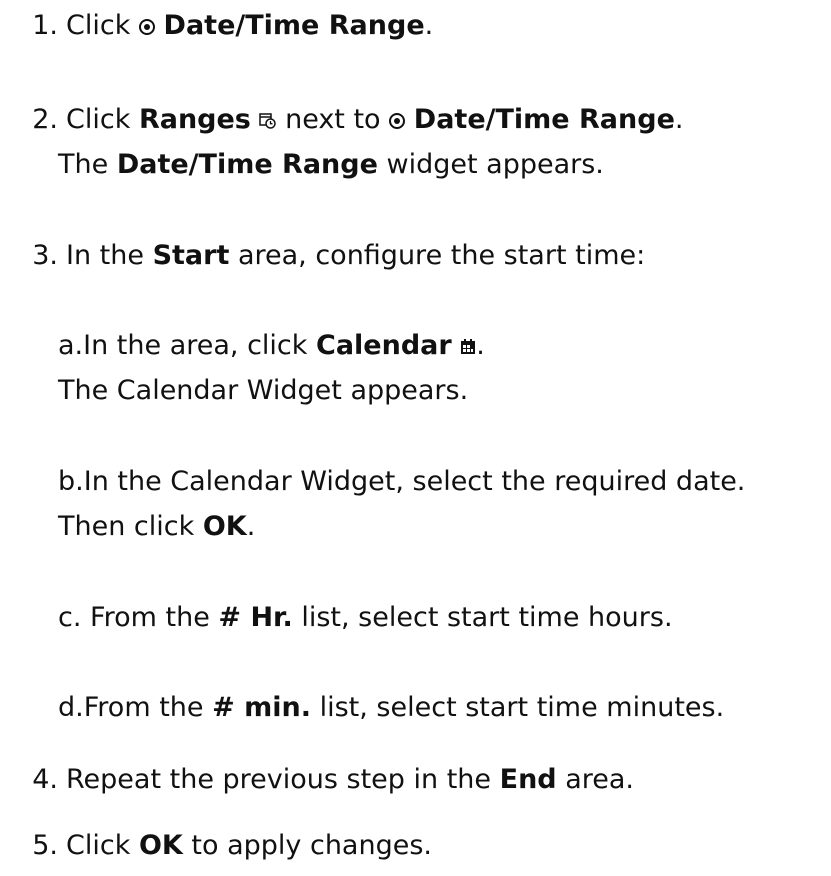  Describe the element at coordinates (528, 779) in the screenshot. I see `end-area-label: End` at that location.